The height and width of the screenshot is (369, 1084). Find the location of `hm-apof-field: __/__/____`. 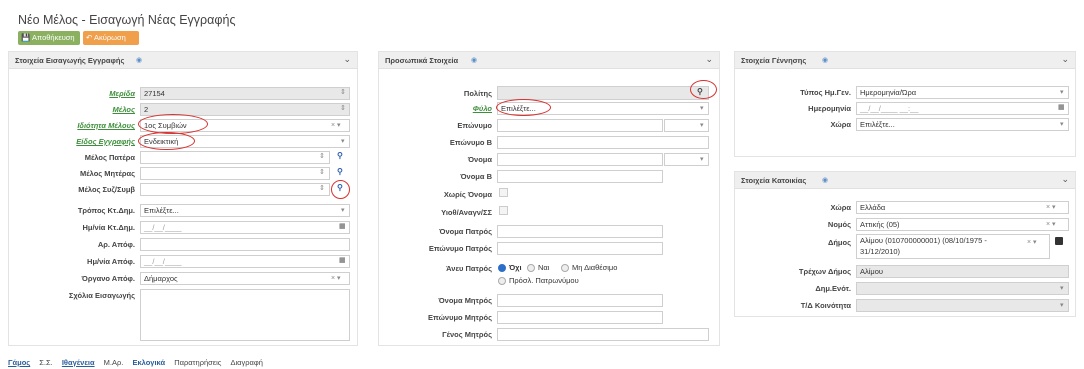

hm-apof-field: __/__/____ is located at coordinates (245, 261).